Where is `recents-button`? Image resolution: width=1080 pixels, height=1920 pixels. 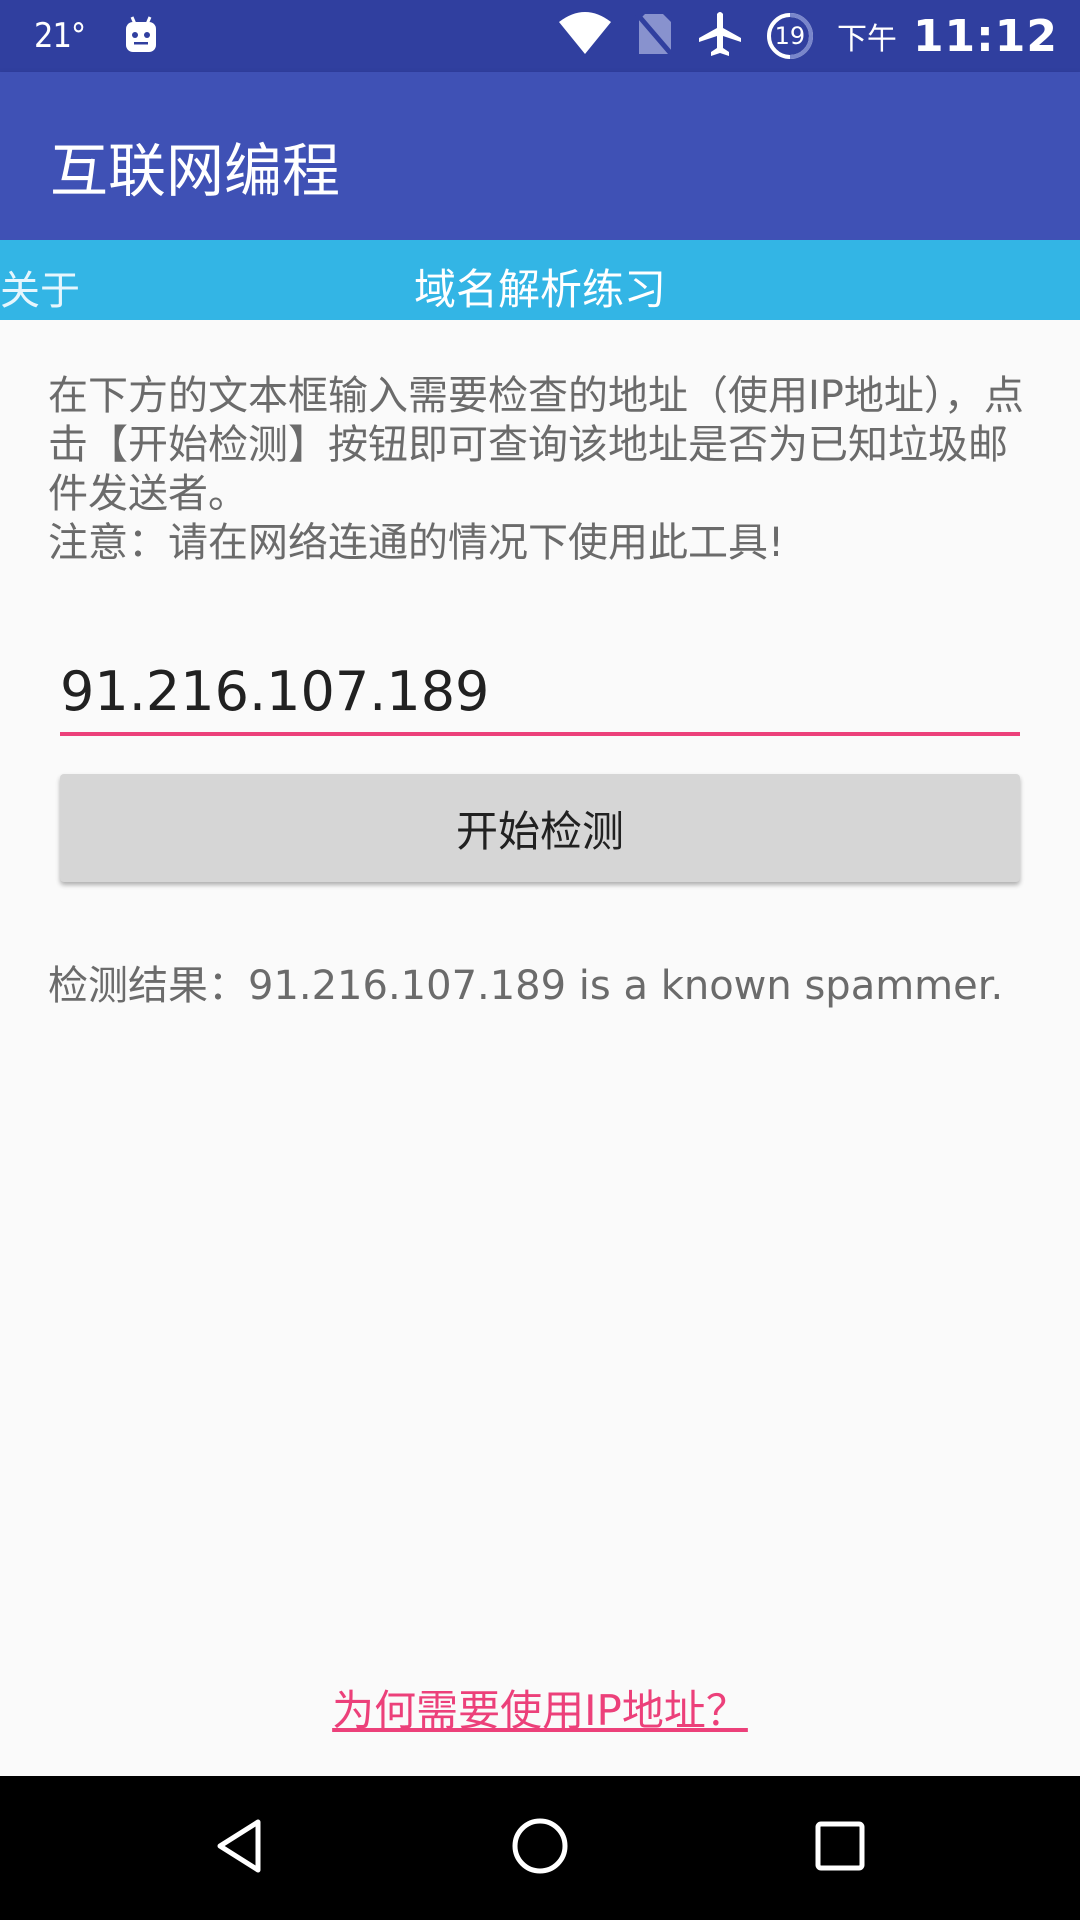
recents-button is located at coordinates (840, 1848).